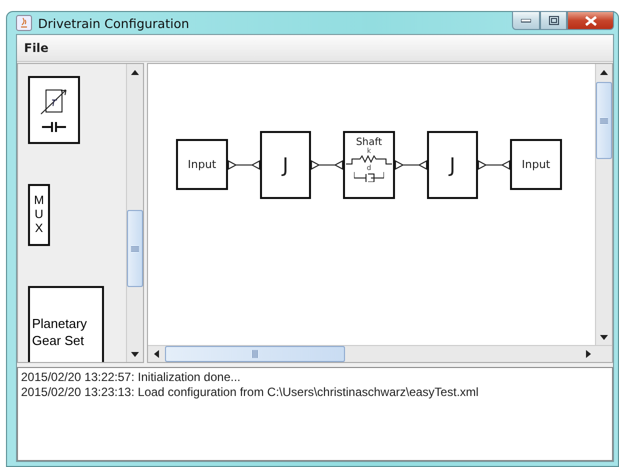 The height and width of the screenshot is (467, 619). I want to click on maximize-icon, so click(553, 20).